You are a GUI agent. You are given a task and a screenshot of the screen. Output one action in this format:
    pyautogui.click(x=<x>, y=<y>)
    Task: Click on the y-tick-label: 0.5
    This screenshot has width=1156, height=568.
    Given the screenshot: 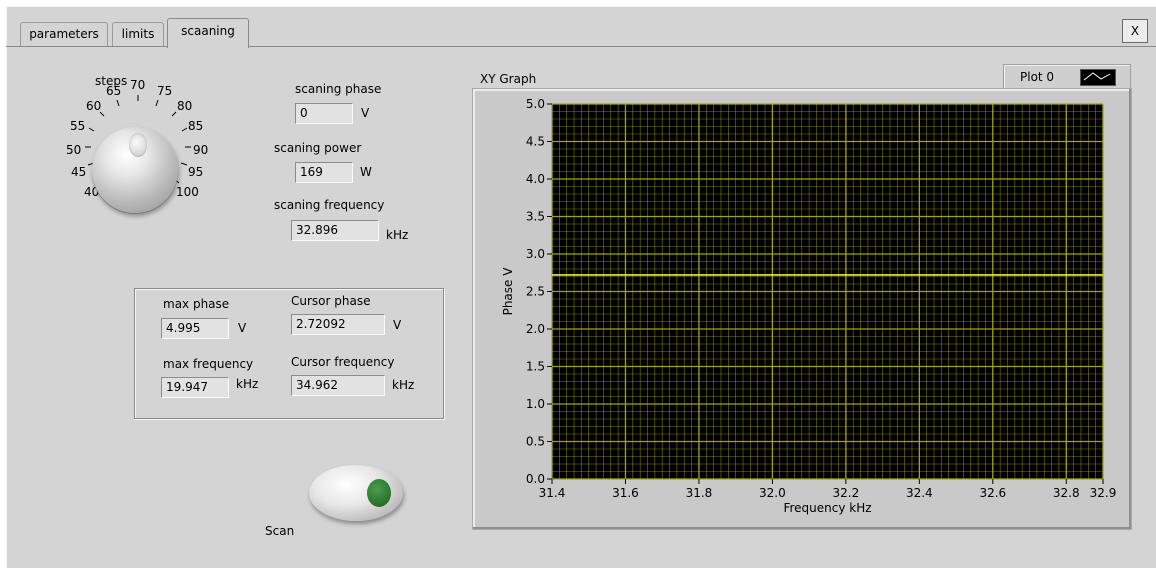 What is the action you would take?
    pyautogui.click(x=535, y=442)
    